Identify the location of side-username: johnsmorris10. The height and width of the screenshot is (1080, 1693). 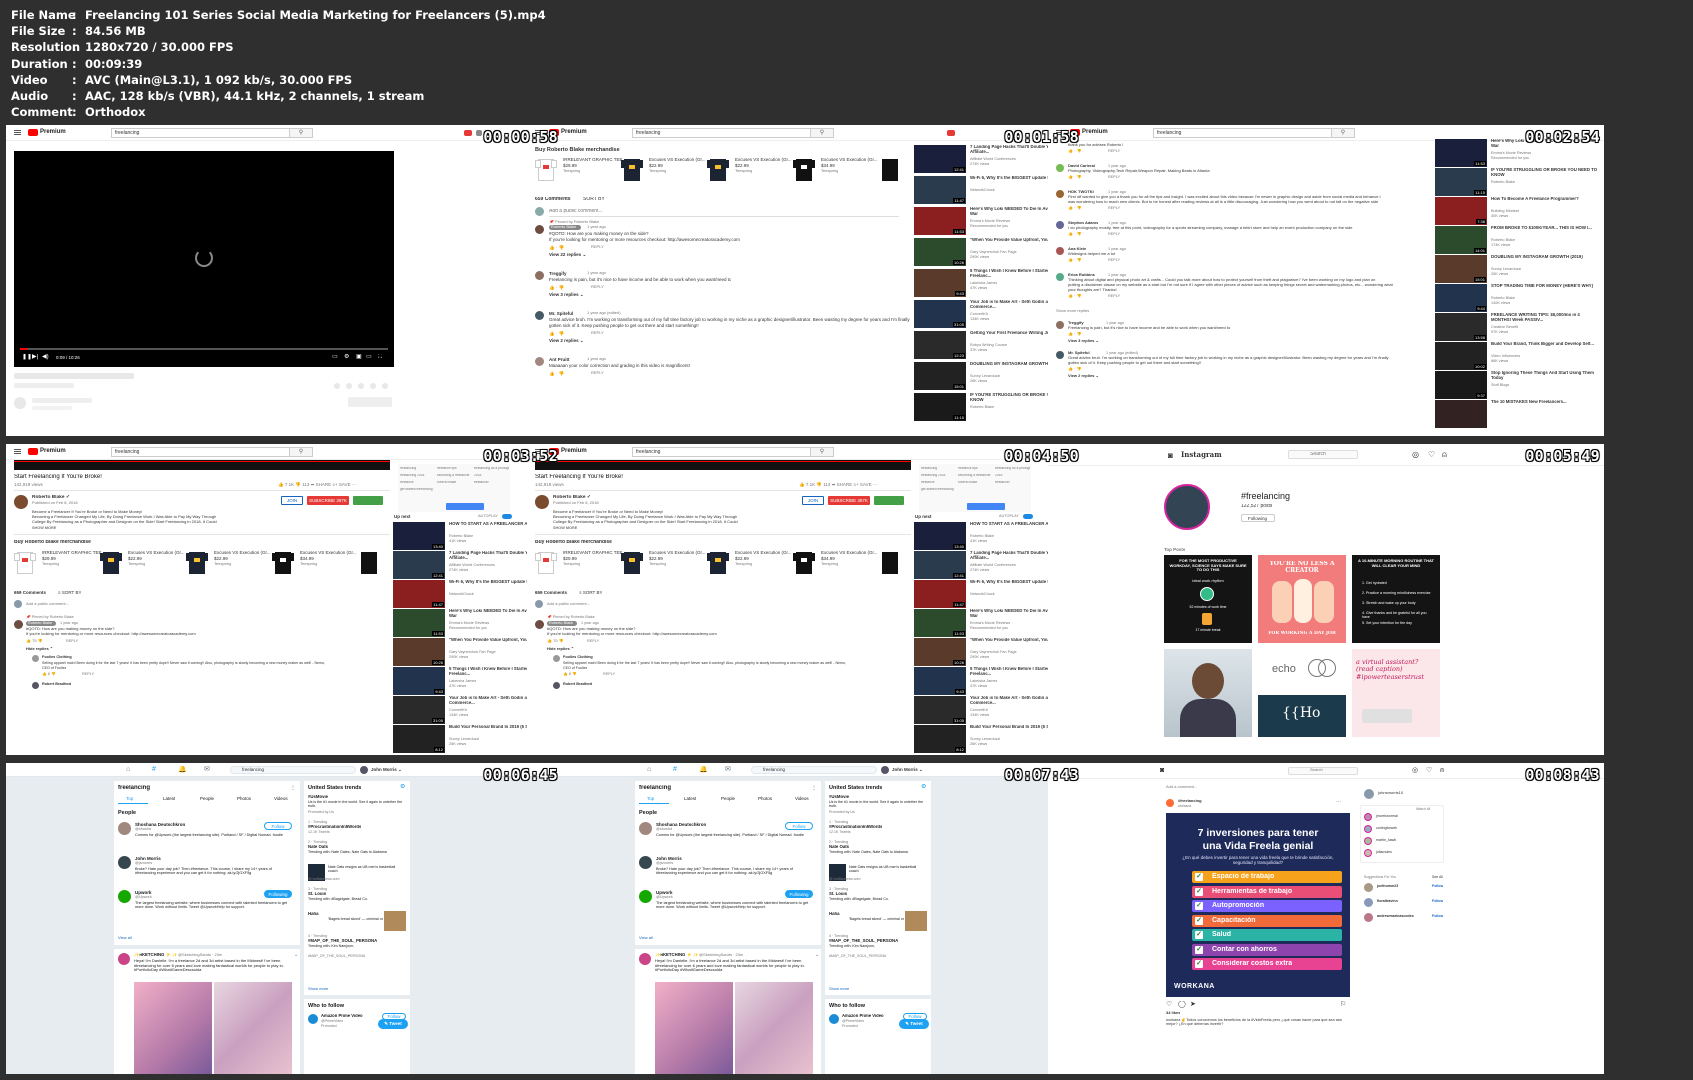
(1390, 793).